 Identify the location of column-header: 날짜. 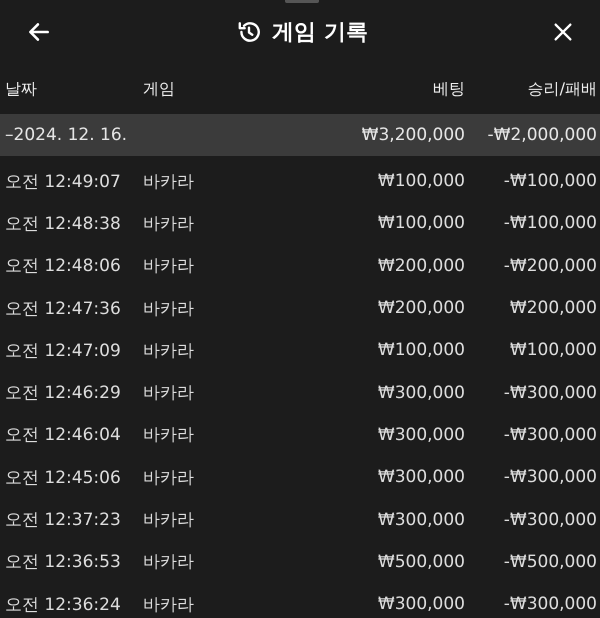
(21, 89).